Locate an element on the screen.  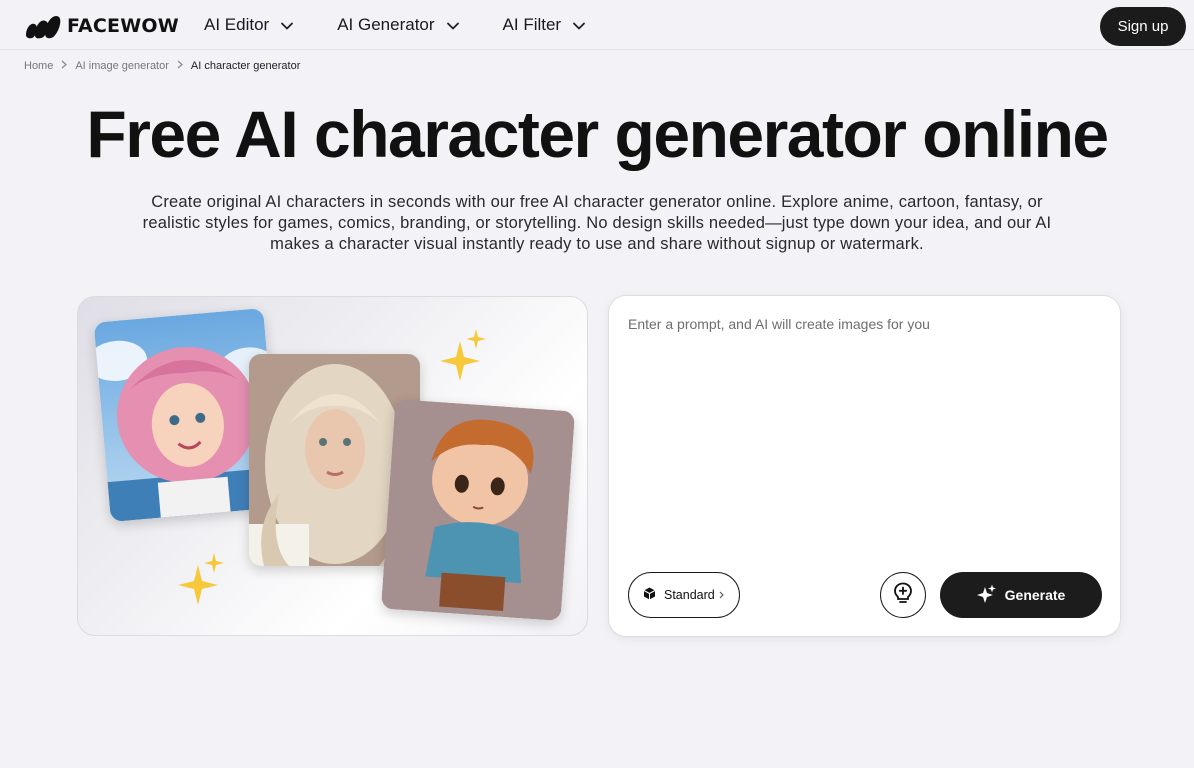
breadcrumb-current: AI character generator is located at coordinates (245, 66).